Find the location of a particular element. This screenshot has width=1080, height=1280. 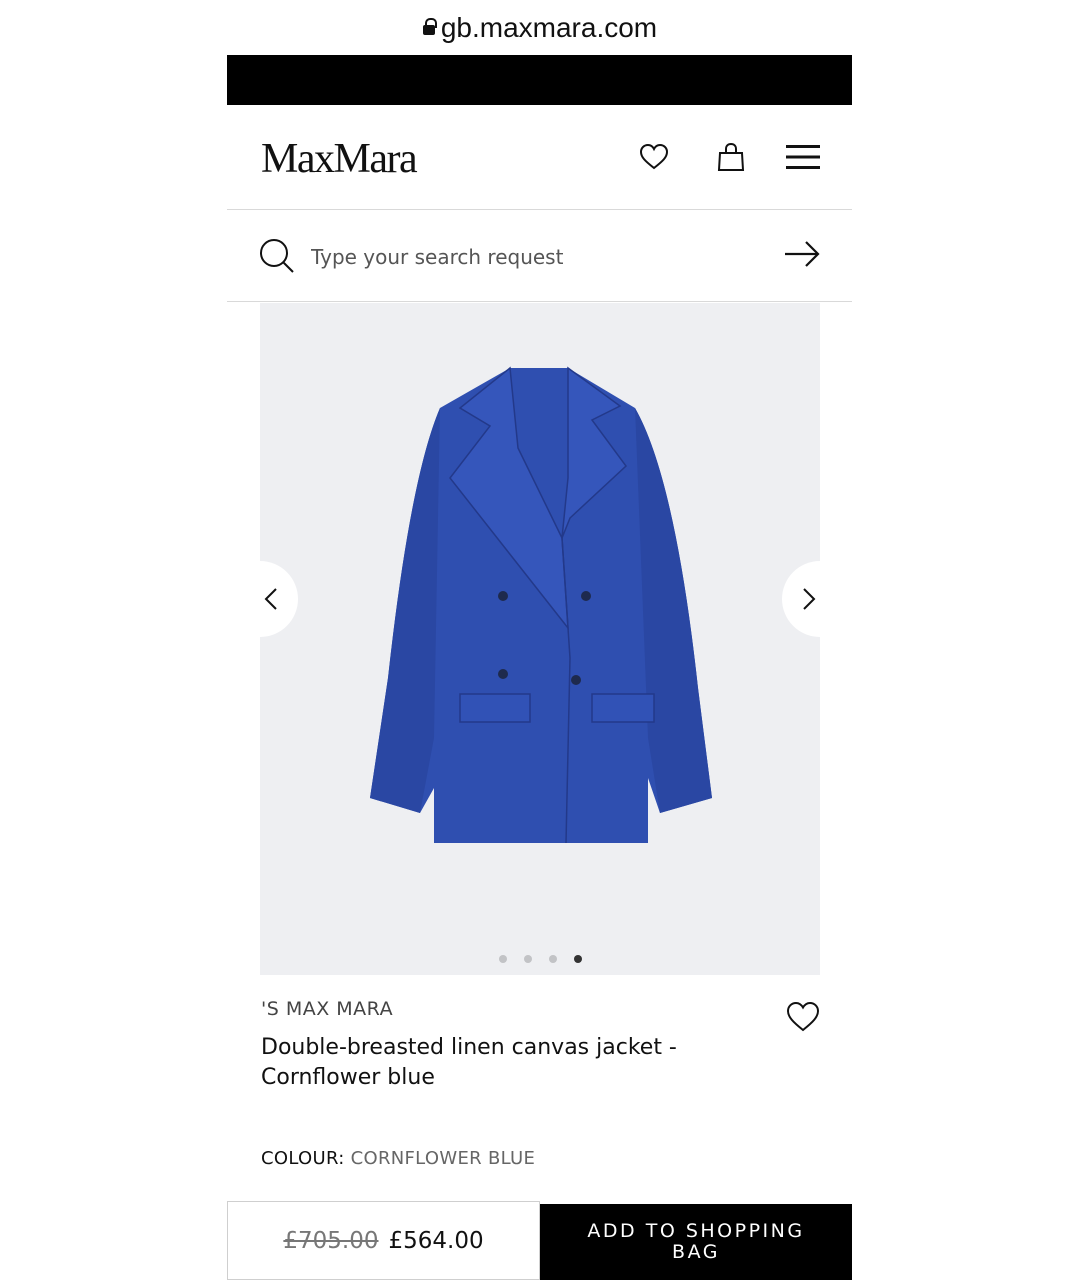

promo-bar is located at coordinates (539, 80).